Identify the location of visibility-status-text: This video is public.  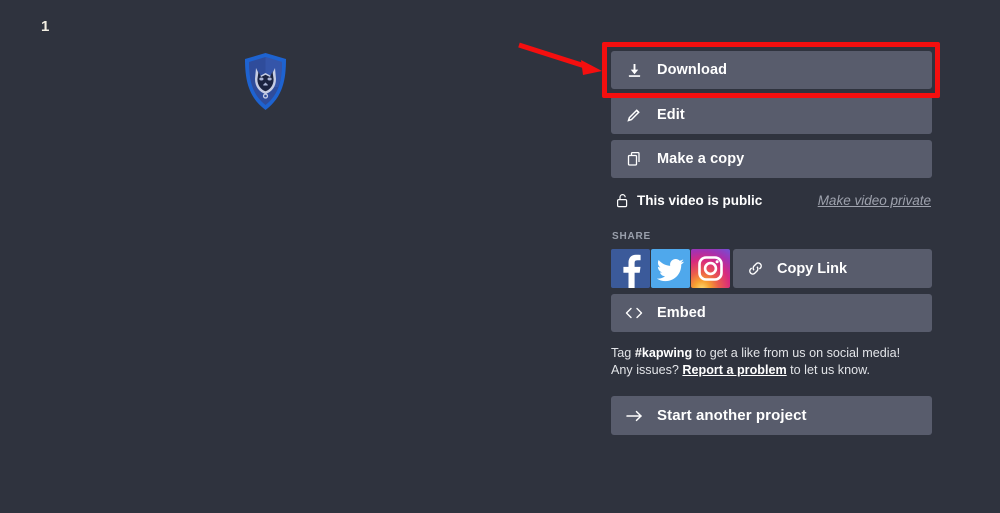
(700, 200).